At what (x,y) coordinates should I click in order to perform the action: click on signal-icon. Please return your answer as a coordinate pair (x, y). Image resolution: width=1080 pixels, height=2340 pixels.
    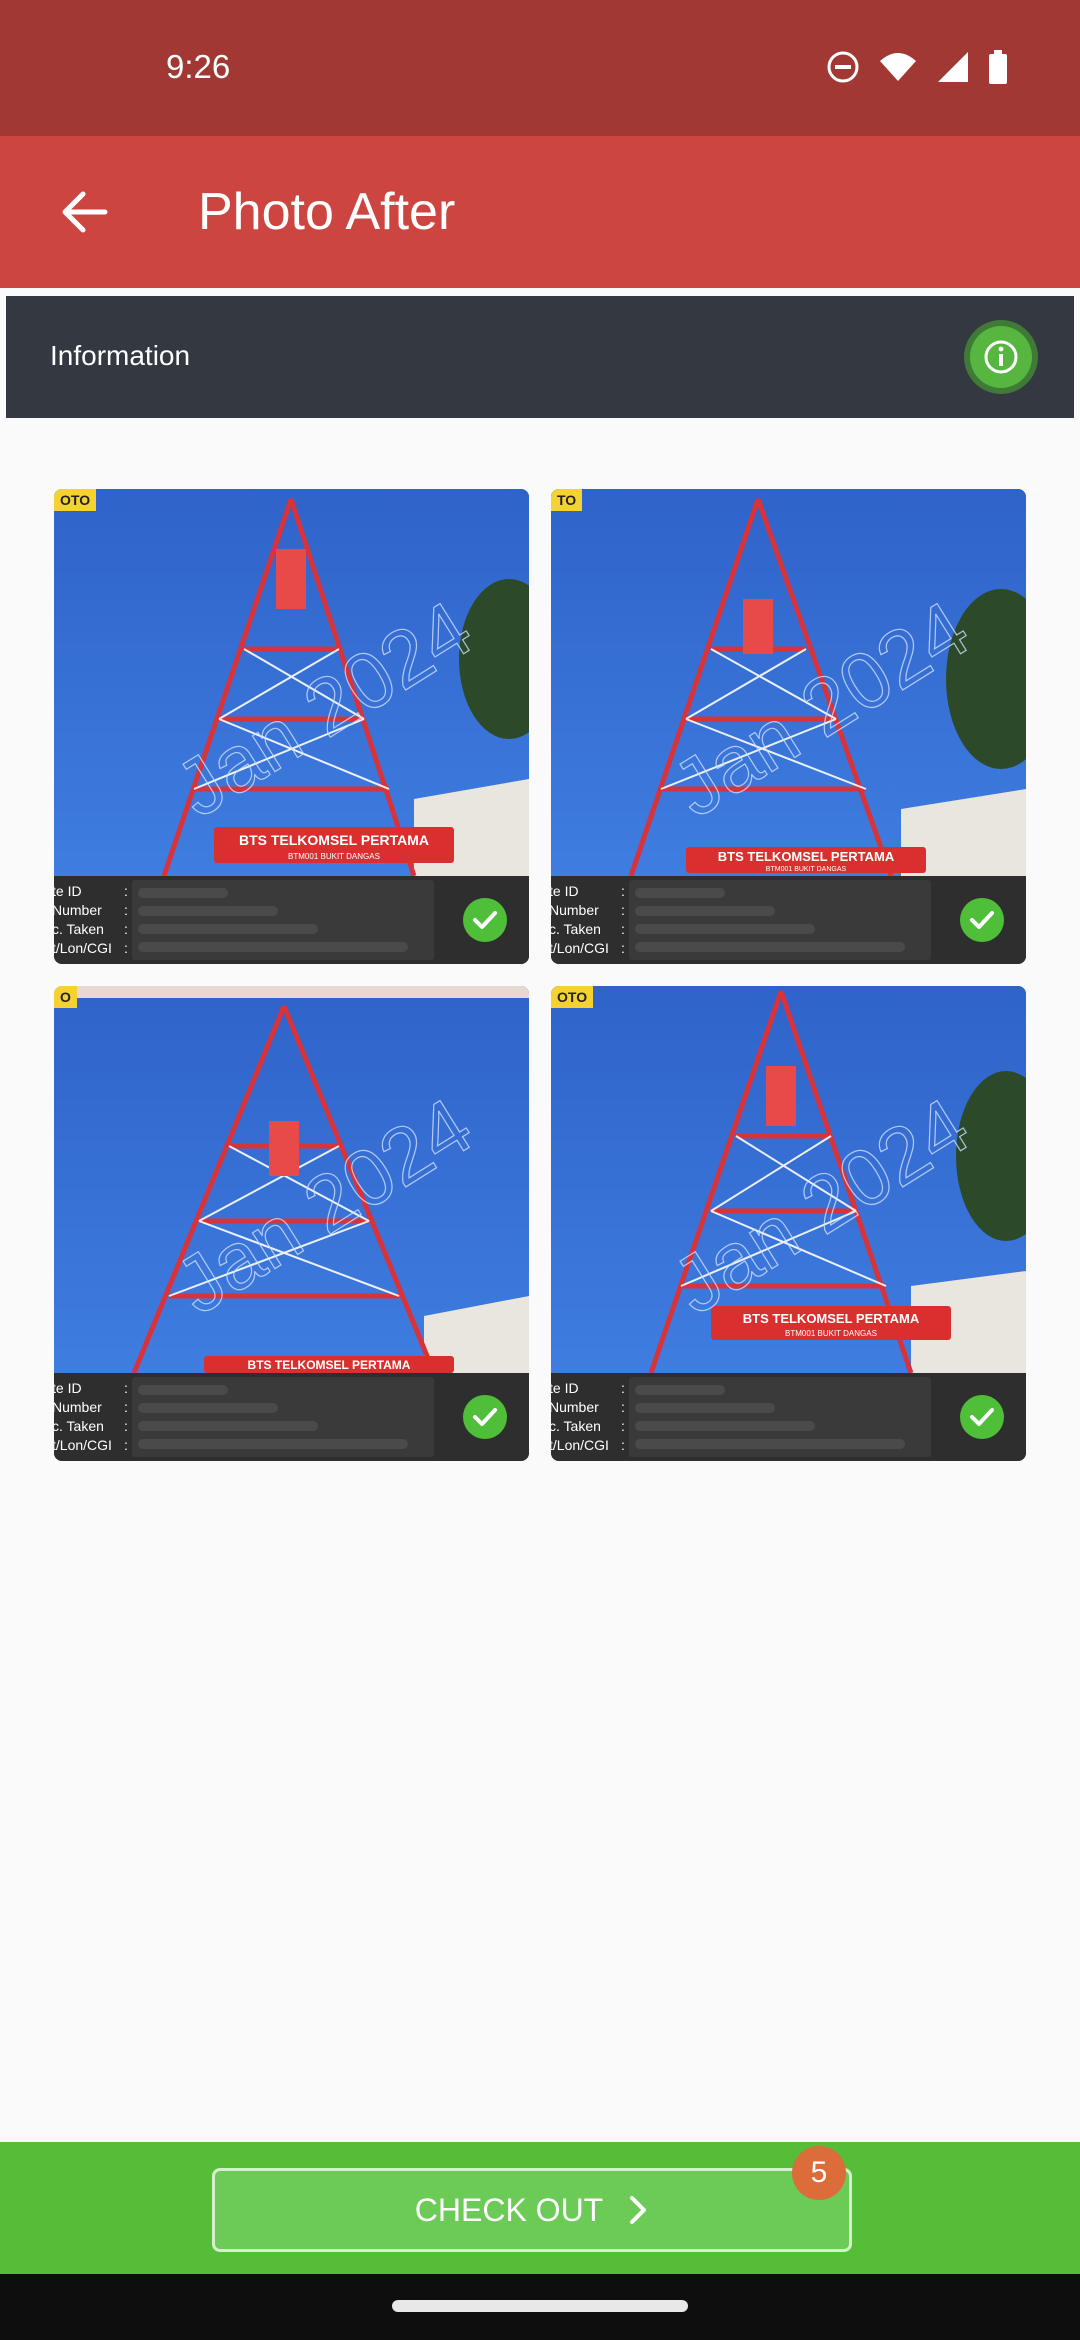
    Looking at the image, I should click on (953, 67).